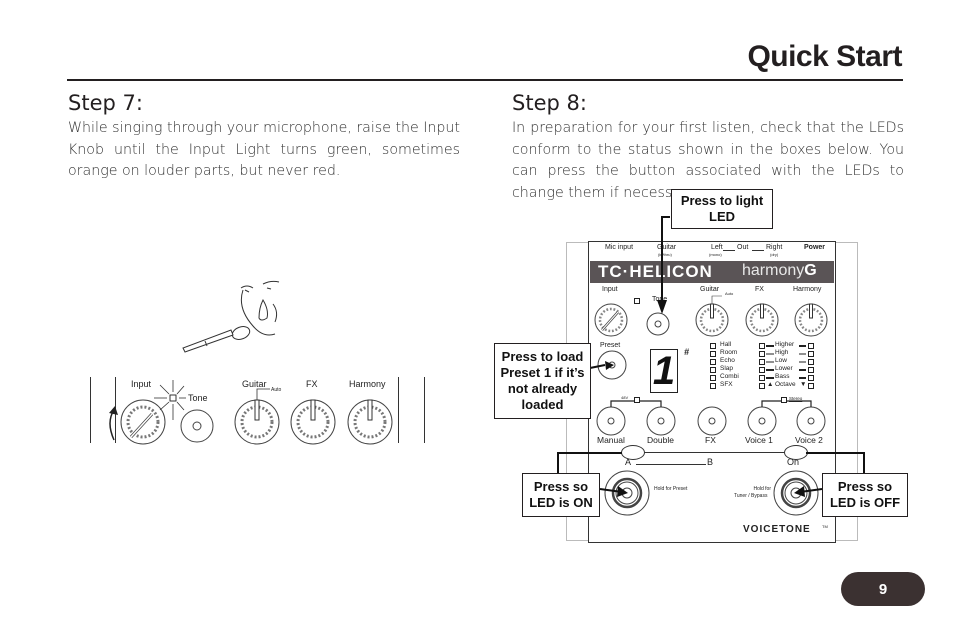  Describe the element at coordinates (796, 398) in the screenshot. I see `label-stereo: Stereo` at that location.